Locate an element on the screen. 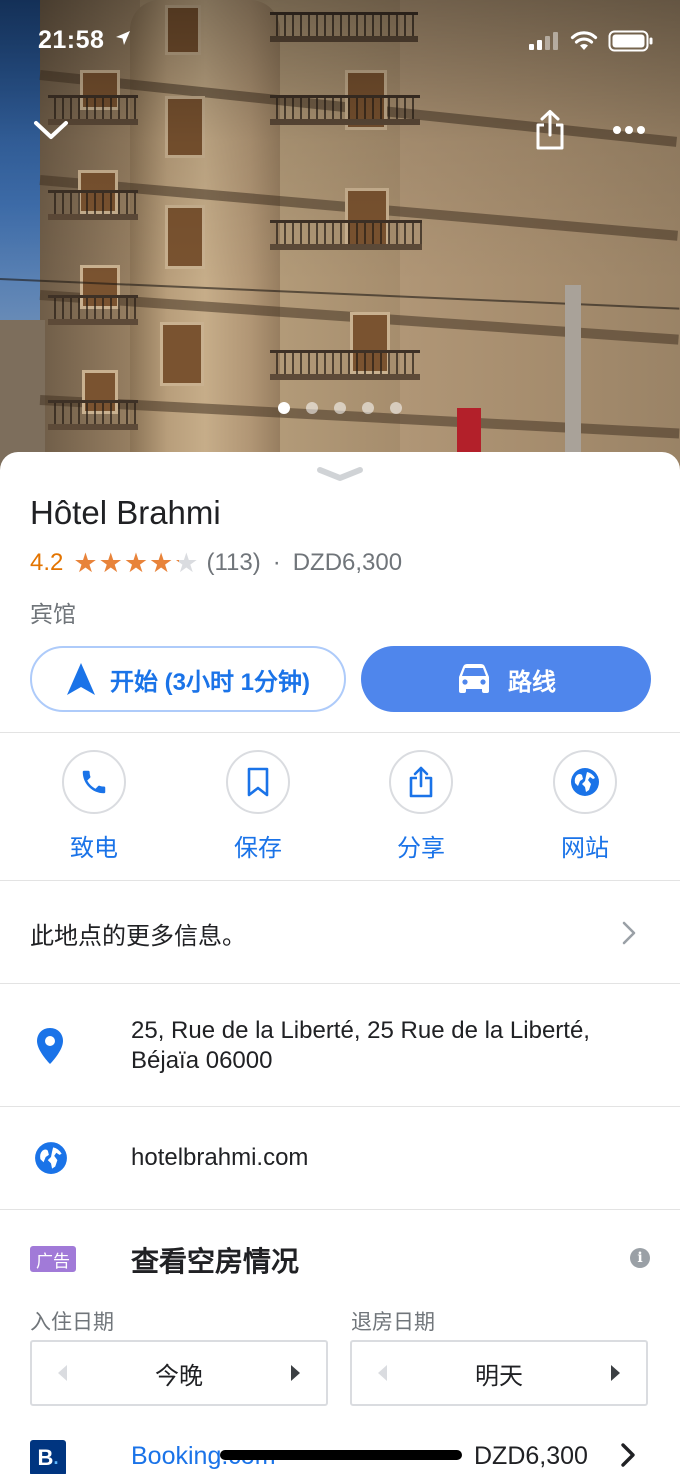 Image resolution: width=680 pixels, height=1474 pixels. checkin-picker: 今晚 is located at coordinates (179, 1373).